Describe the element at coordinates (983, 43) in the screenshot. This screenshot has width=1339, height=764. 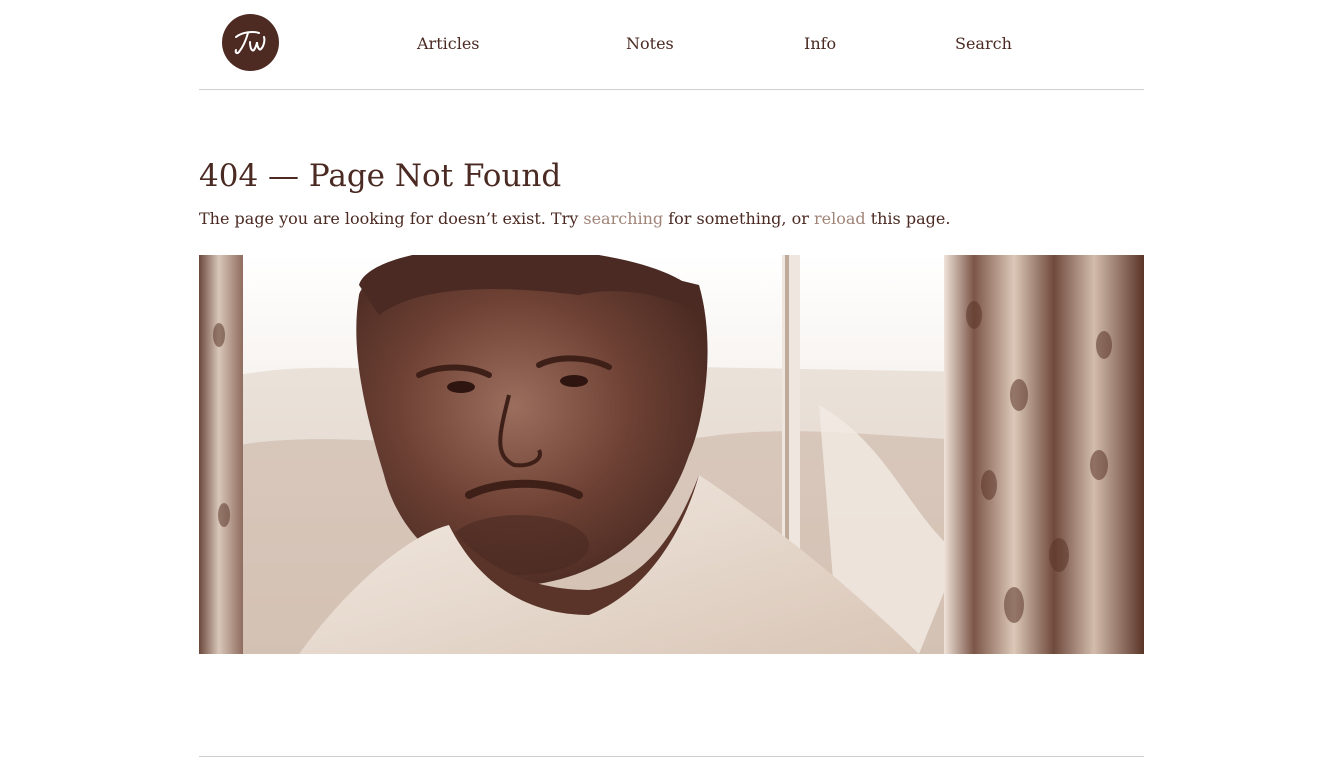
I see `nav-search: Search` at that location.